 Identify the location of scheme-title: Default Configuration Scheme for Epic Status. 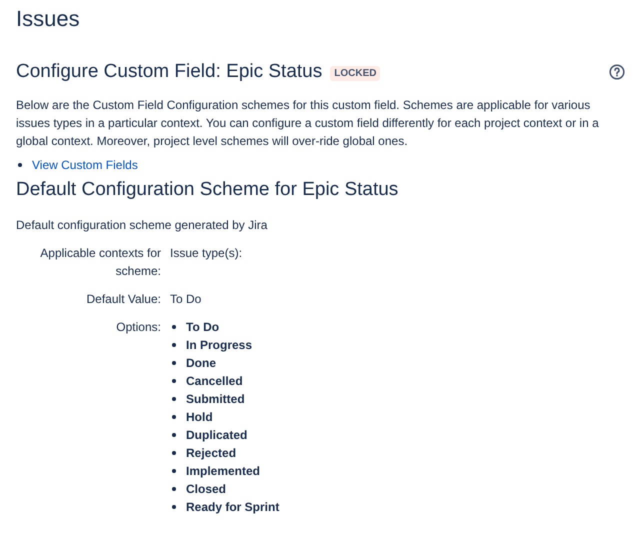
(208, 190).